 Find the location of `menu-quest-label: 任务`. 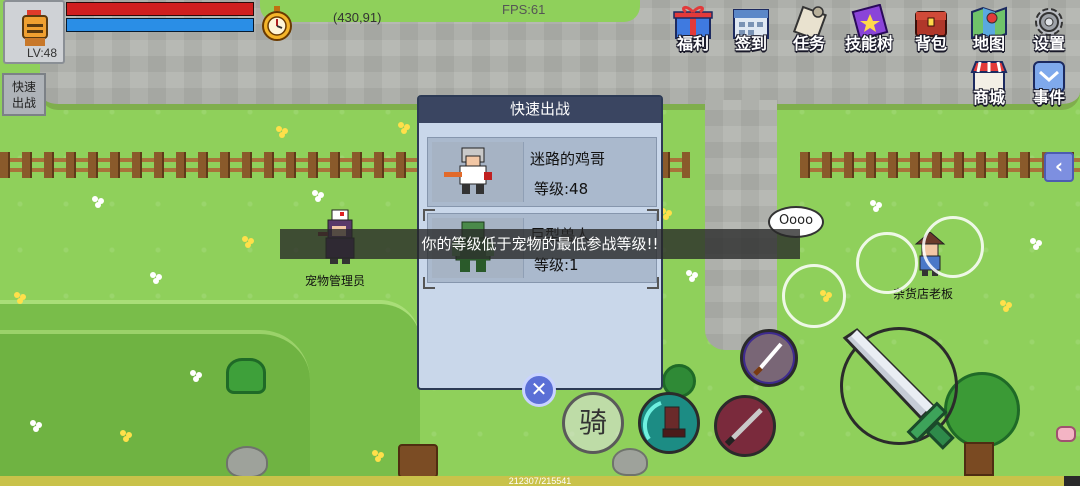

menu-quest-label: 任务 is located at coordinates (808, 43).